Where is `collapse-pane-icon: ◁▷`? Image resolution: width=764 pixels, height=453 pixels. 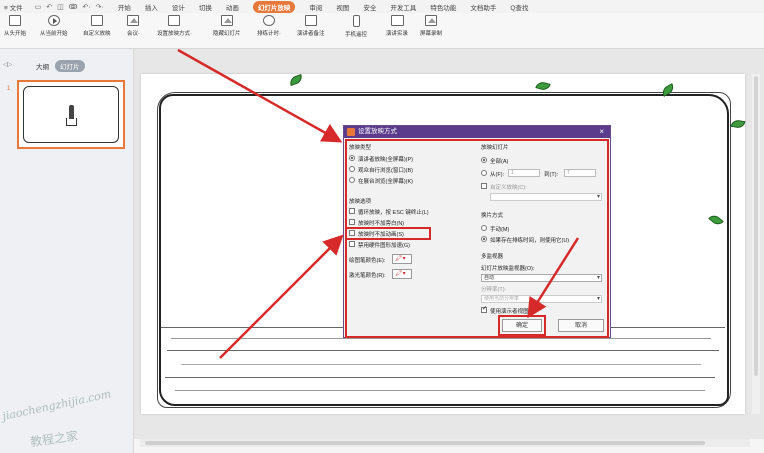 collapse-pane-icon: ◁▷ is located at coordinates (7, 64).